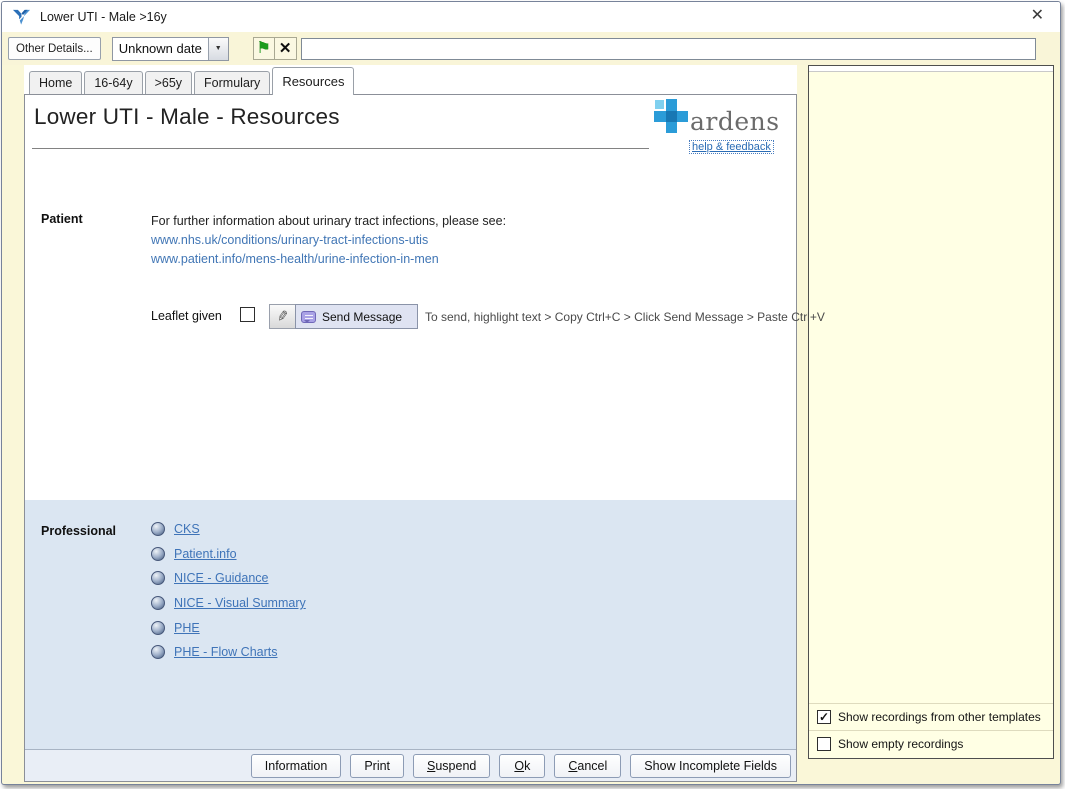 This screenshot has height=789, width=1065. What do you see at coordinates (1037, 16) in the screenshot?
I see `close-icon: ✕` at bounding box center [1037, 16].